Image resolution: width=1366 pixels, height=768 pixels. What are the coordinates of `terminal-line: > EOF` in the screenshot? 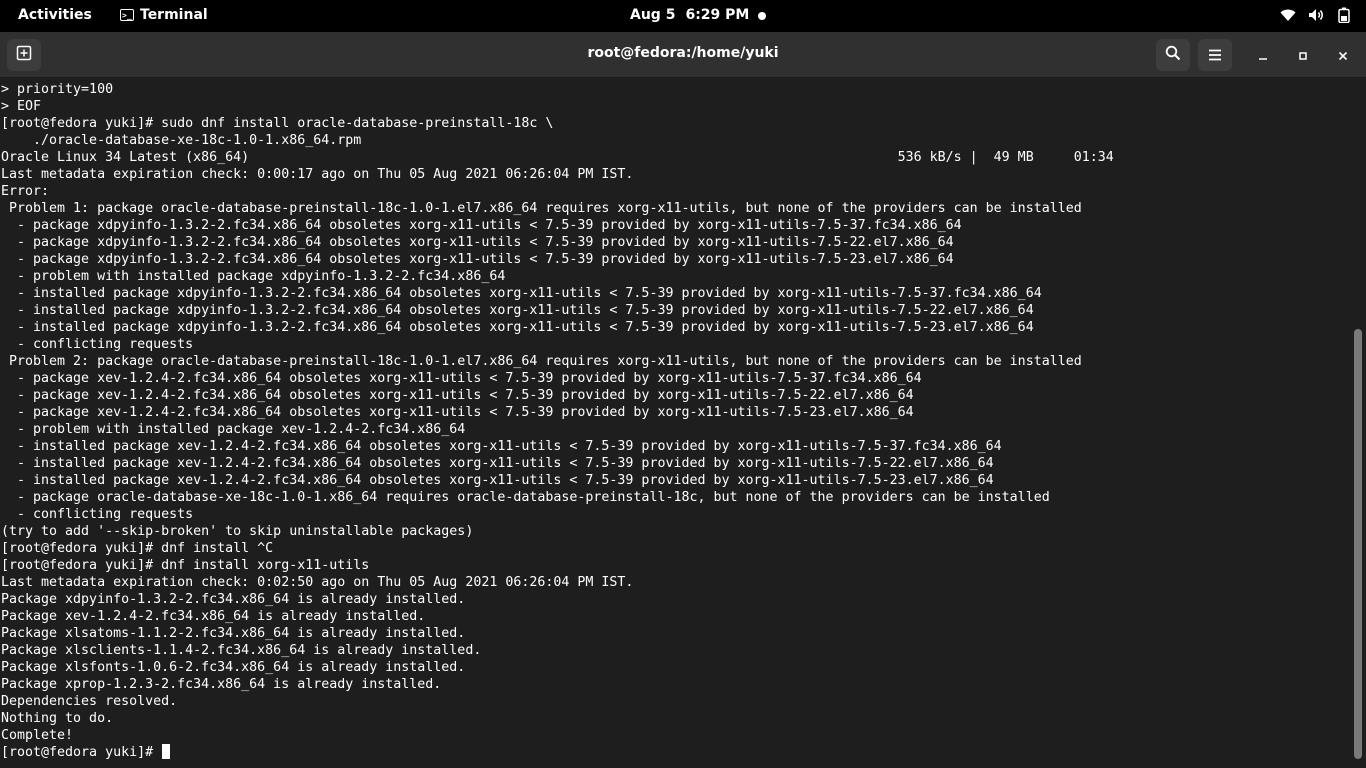 It's located at (21, 106).